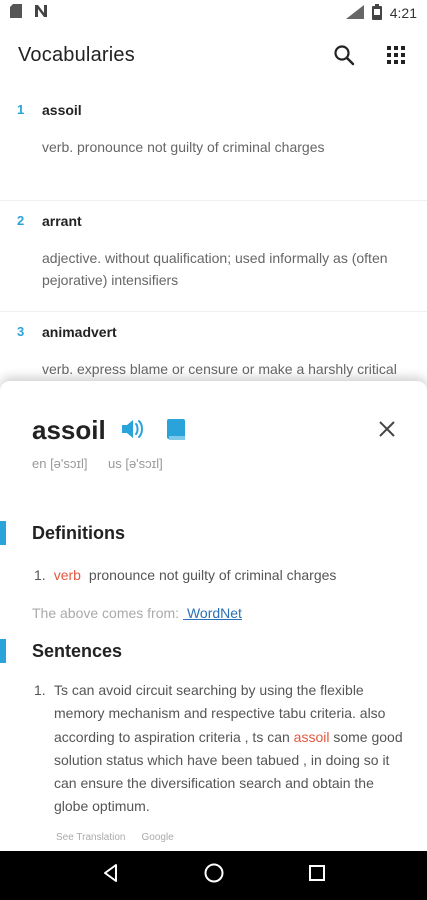  I want to click on sentence-number: 1., so click(40, 690).